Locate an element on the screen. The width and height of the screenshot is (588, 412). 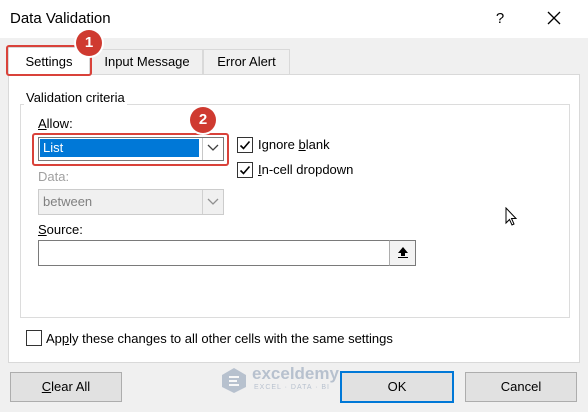
source-range-picker-button is located at coordinates (402, 253).